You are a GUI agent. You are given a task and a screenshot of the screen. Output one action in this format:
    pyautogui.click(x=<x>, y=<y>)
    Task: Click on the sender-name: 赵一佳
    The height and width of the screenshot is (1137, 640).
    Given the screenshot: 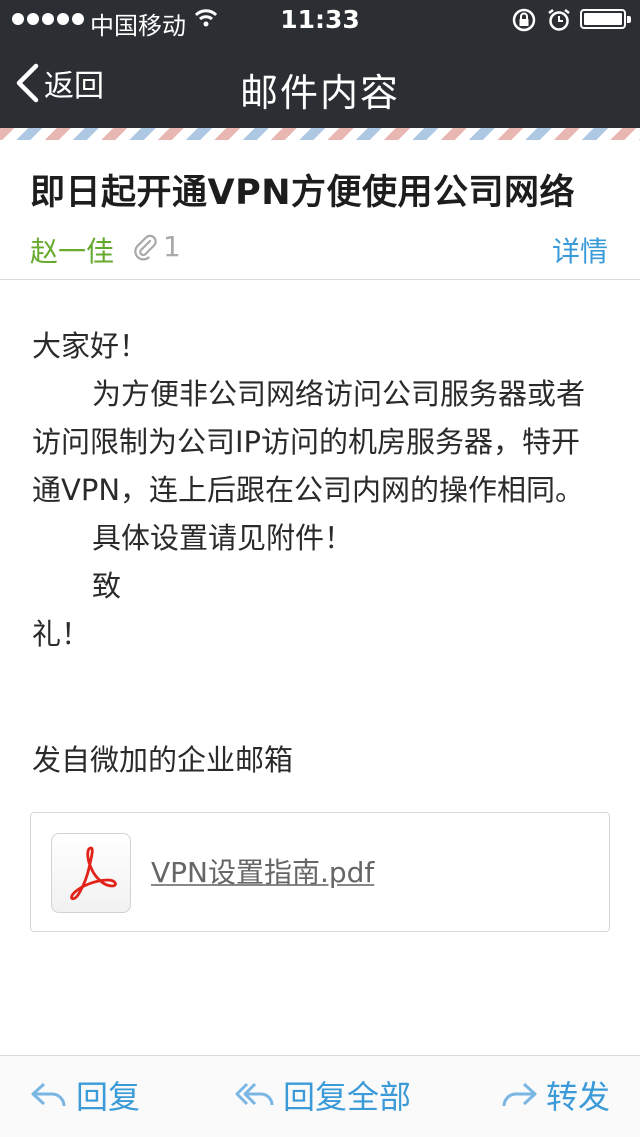 What is the action you would take?
    pyautogui.click(x=72, y=250)
    